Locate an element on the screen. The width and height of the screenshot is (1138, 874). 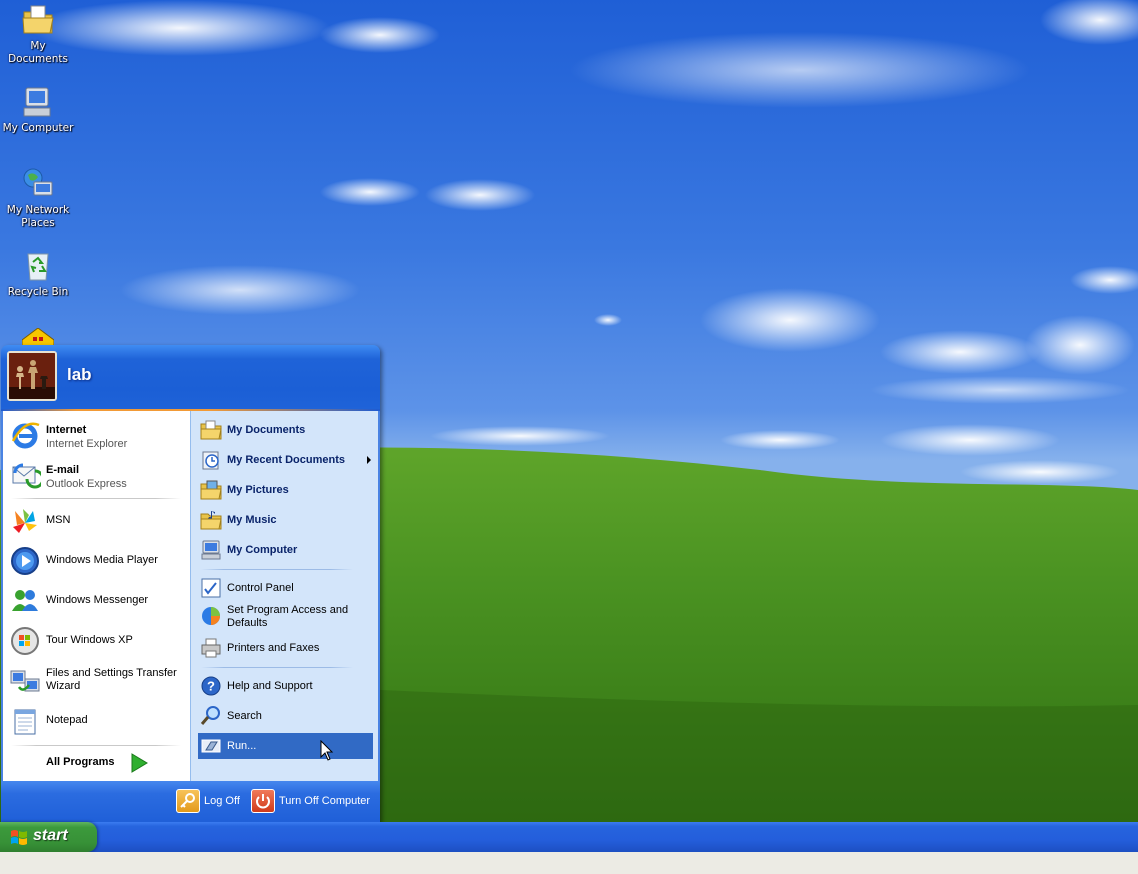
screen-bottom-area is located at coordinates (569, 863).